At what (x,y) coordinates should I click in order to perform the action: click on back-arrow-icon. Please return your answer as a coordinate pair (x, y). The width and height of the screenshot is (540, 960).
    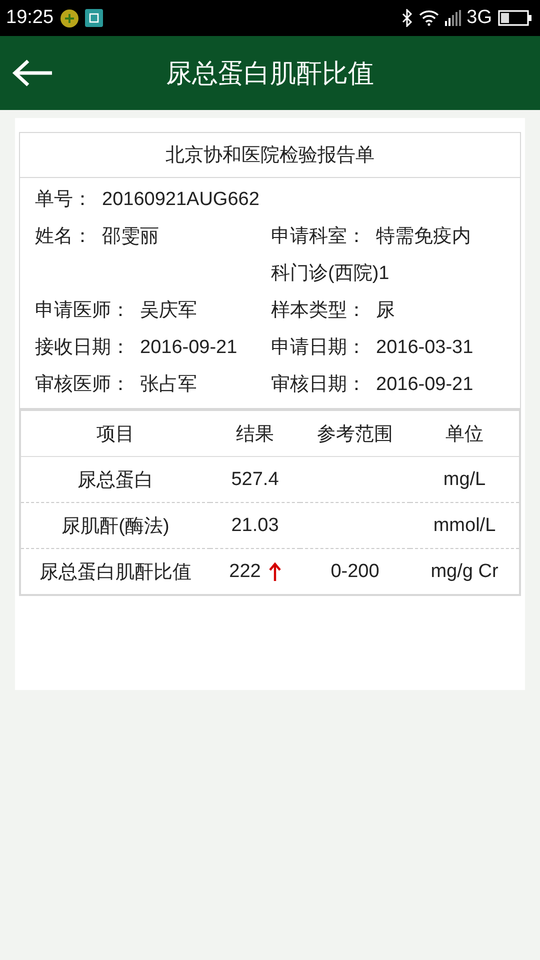
    Looking at the image, I should click on (33, 73).